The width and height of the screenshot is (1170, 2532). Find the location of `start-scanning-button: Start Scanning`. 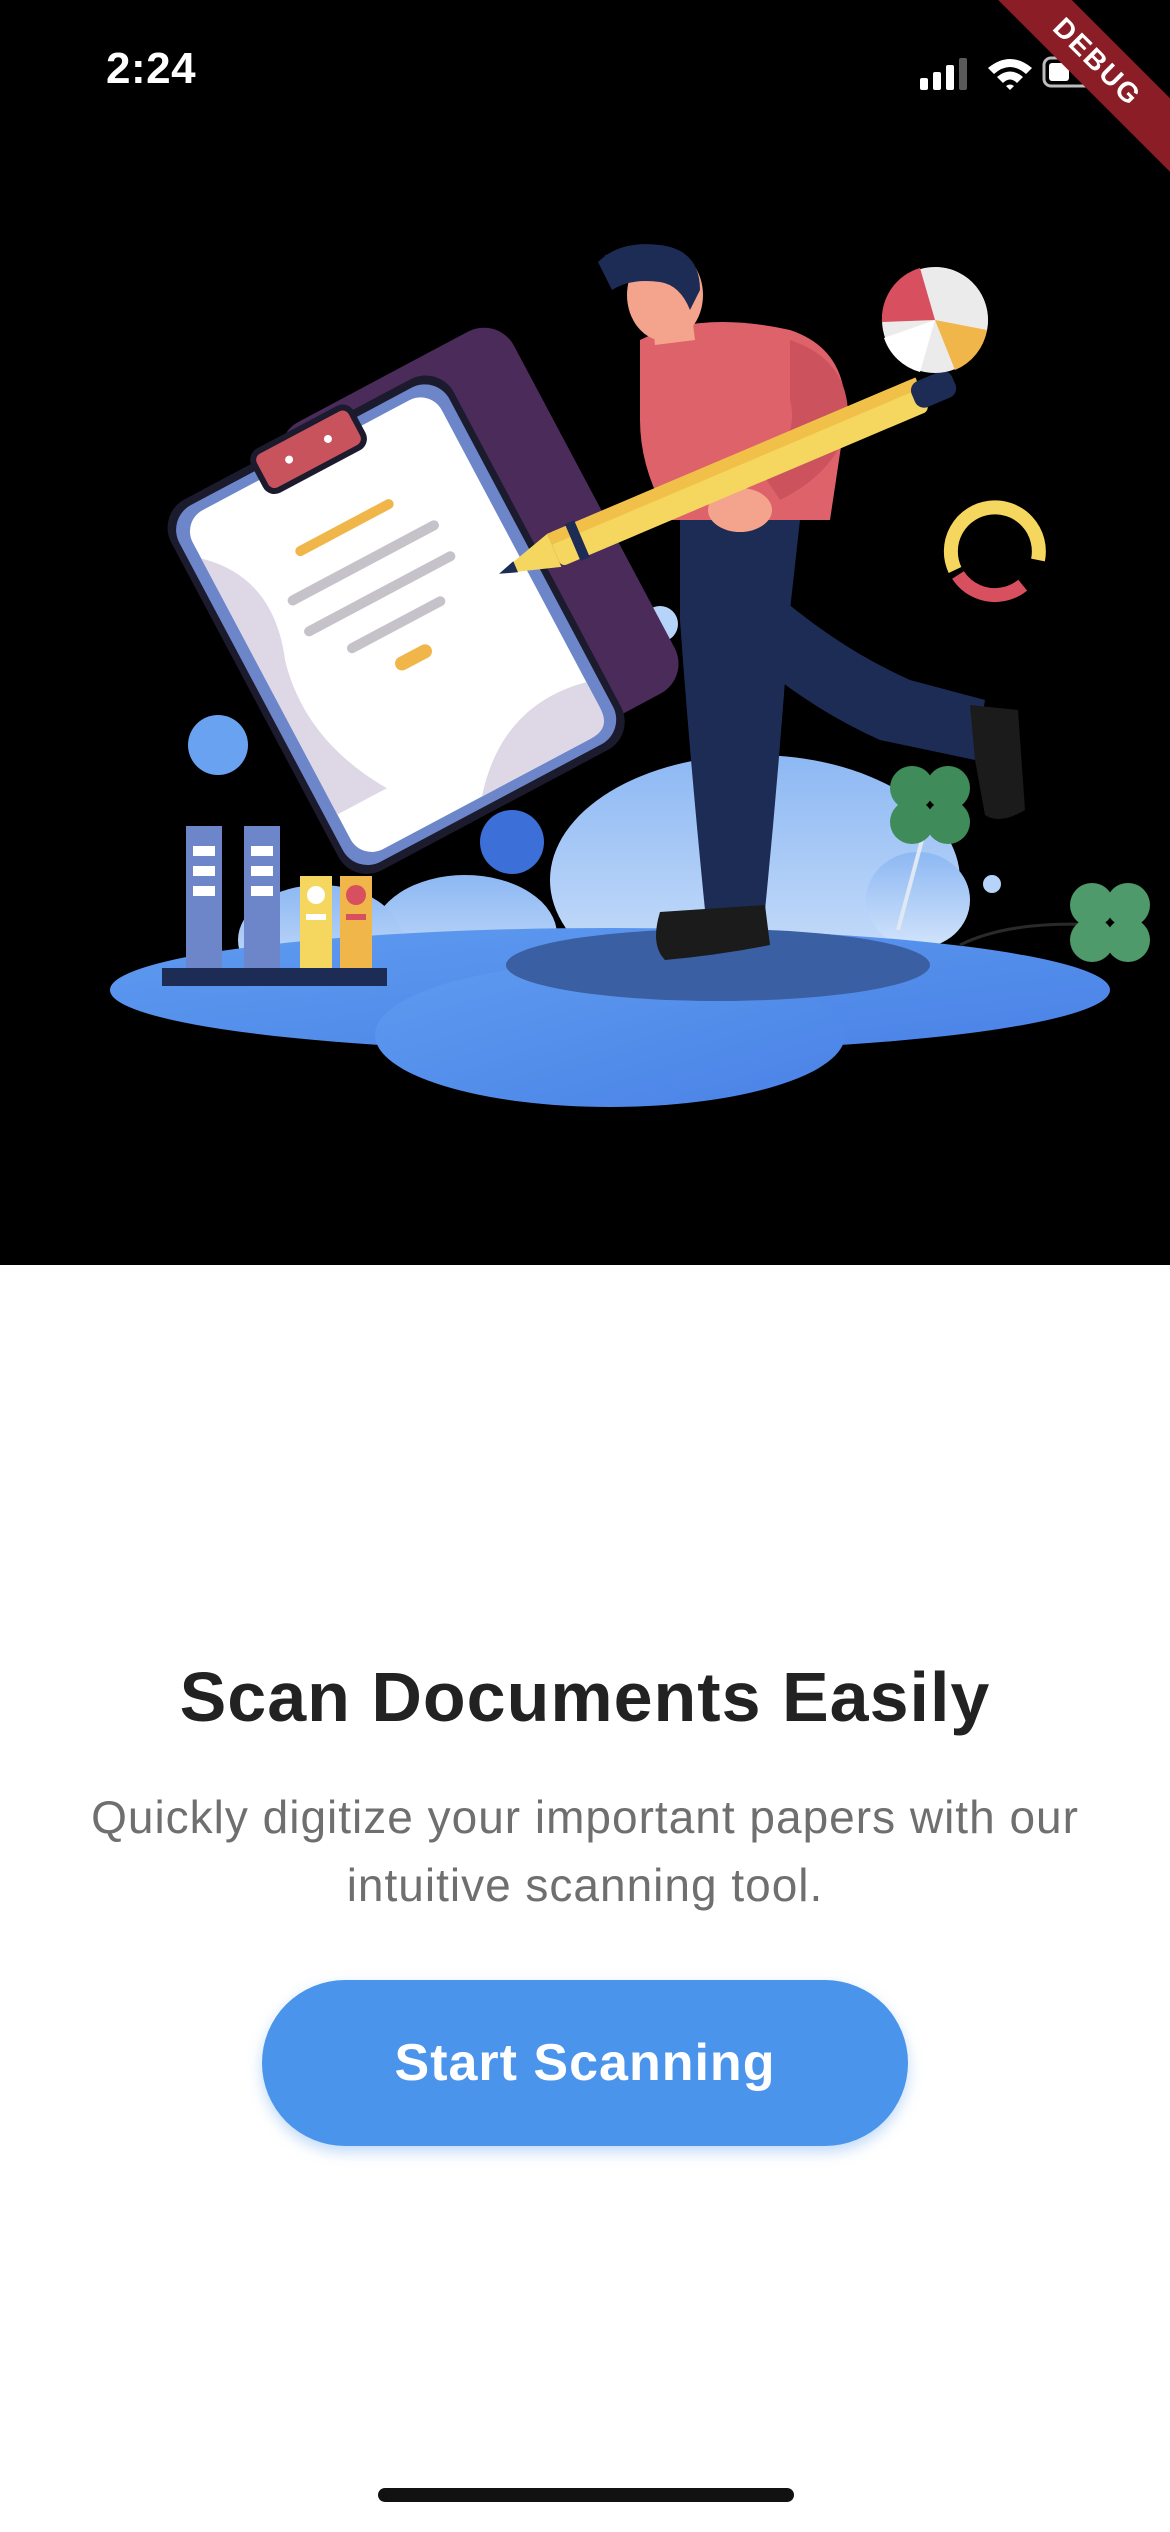

start-scanning-button: Start Scanning is located at coordinates (585, 2063).